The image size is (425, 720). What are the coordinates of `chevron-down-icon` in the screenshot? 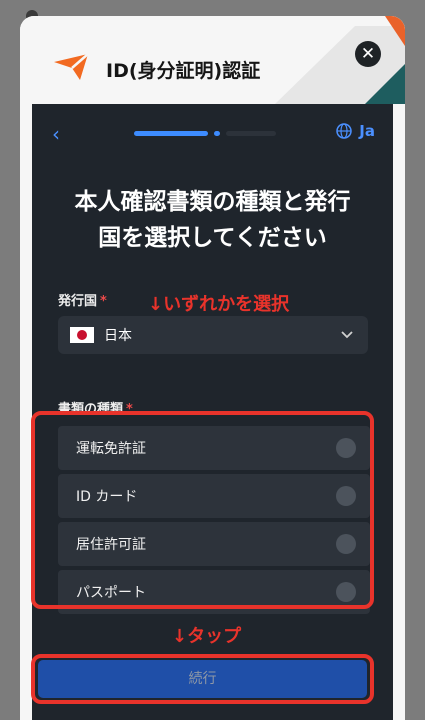 It's located at (347, 335).